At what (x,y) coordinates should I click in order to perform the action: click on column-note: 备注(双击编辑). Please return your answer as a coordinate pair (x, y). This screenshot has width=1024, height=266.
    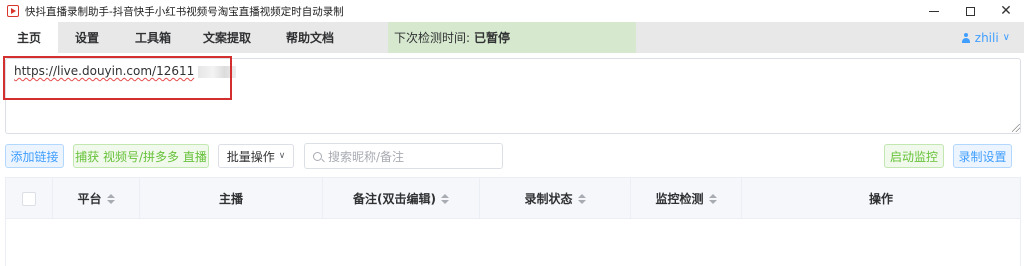
    Looking at the image, I should click on (401, 198).